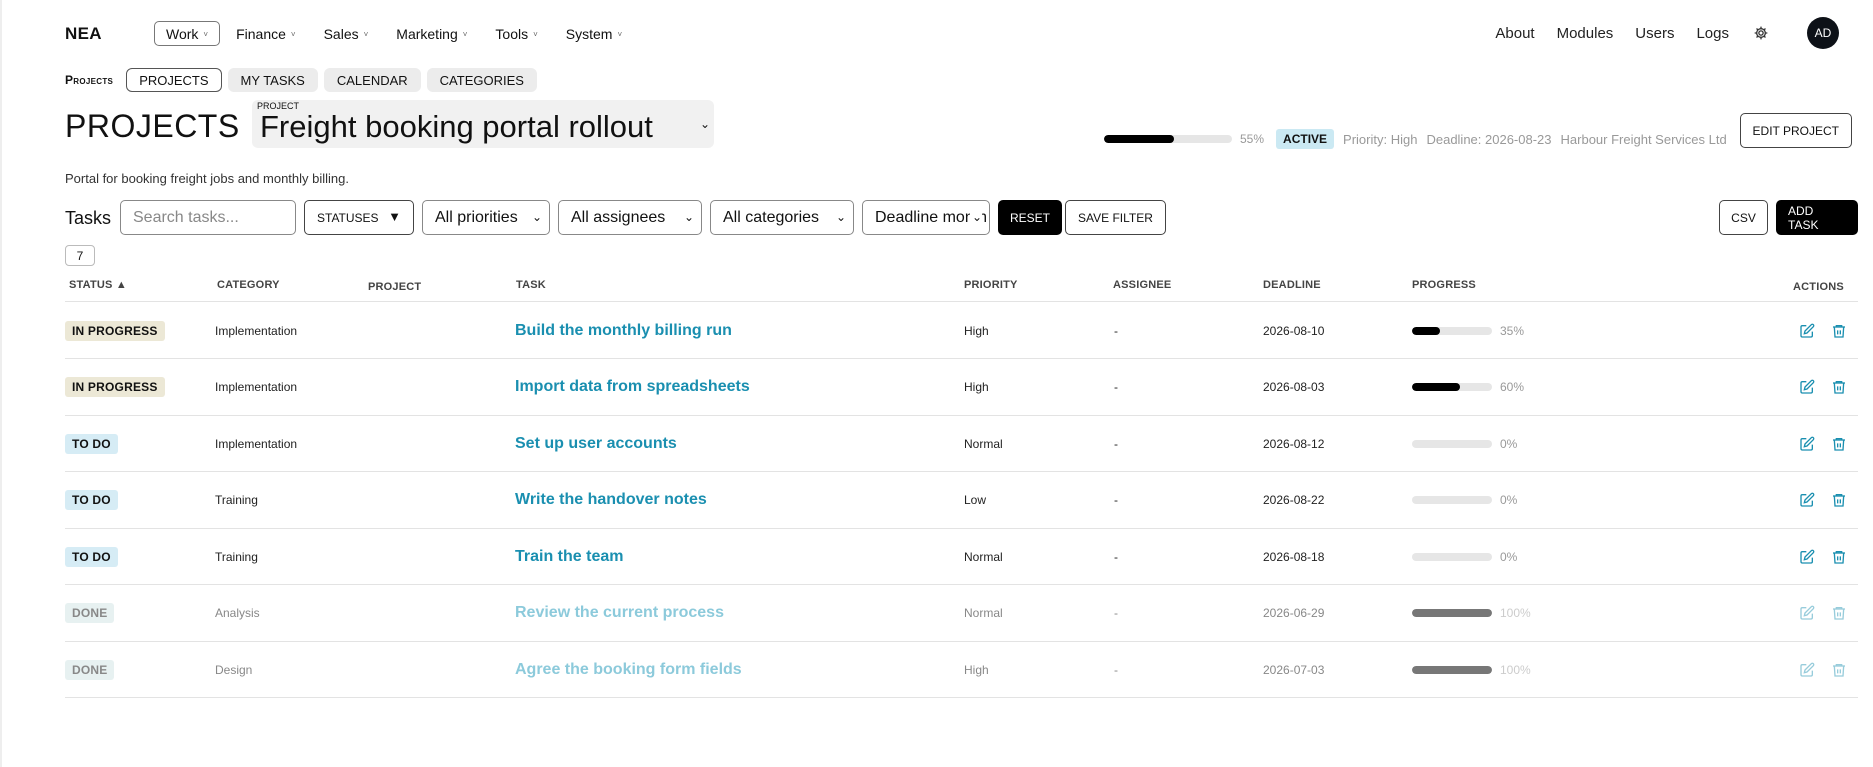 The image size is (1873, 767). I want to click on col-progress: PROGRESS, so click(1444, 285).